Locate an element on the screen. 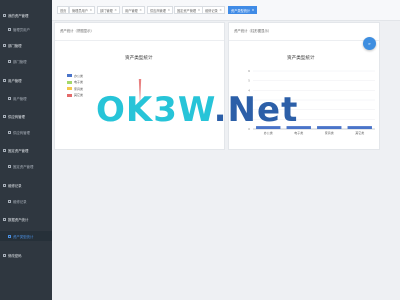 This screenshot has width=400, height=300. sidebar-item-repair: 维修记录 is located at coordinates (26, 185).